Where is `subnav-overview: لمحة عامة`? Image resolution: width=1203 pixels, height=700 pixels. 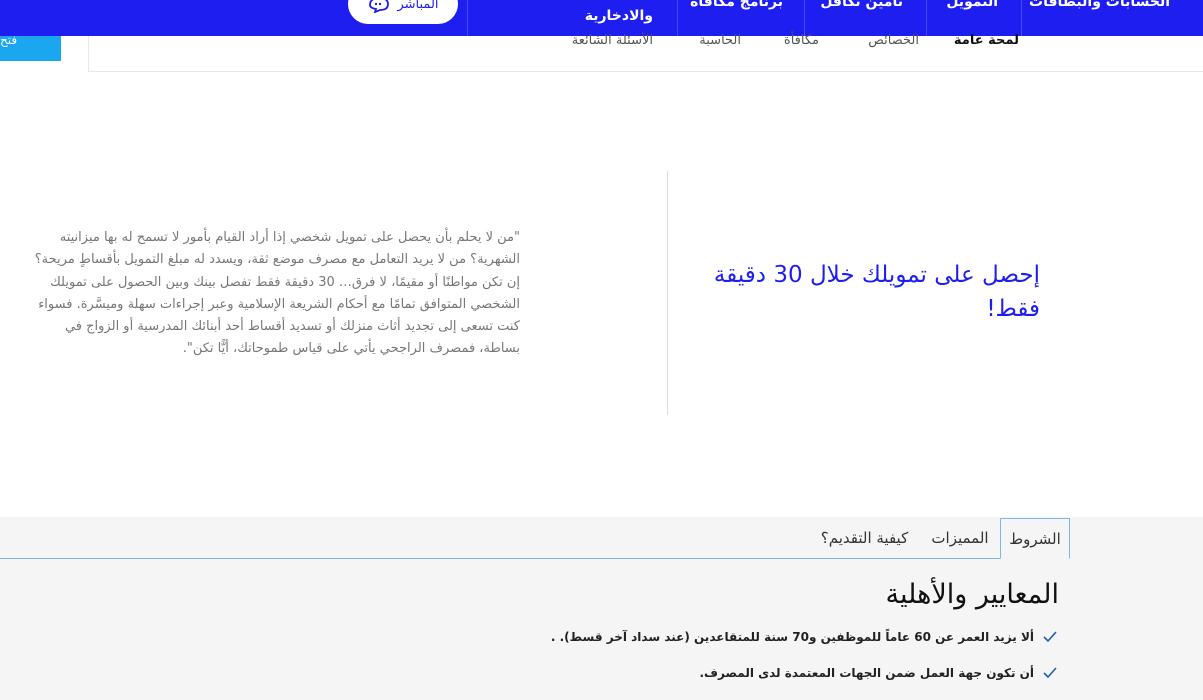 subnav-overview: لمحة عامة is located at coordinates (986, 41).